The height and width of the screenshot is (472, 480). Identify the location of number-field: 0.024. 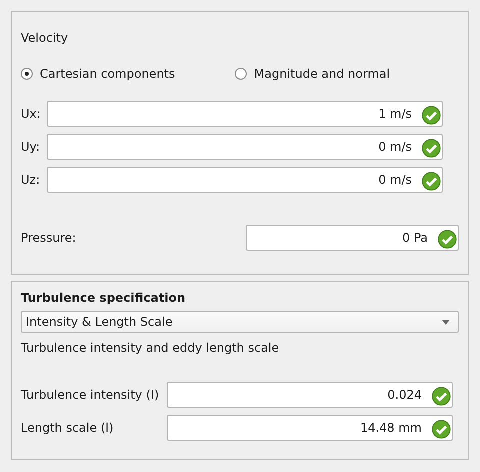
(310, 395).